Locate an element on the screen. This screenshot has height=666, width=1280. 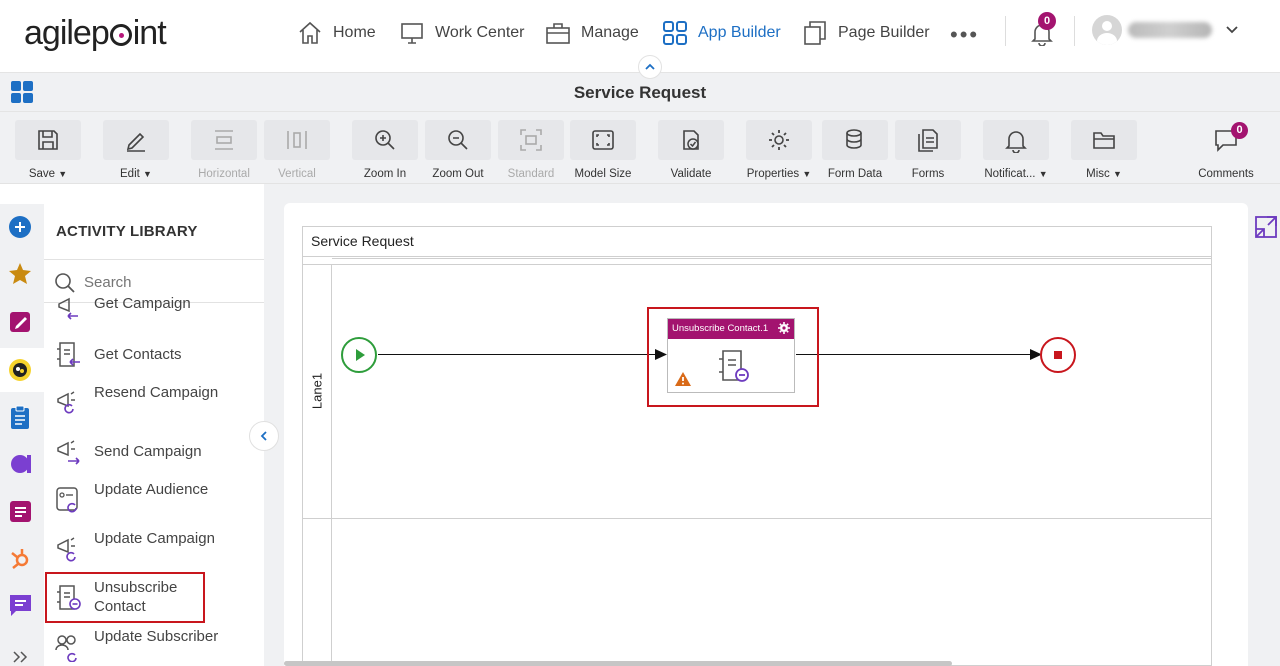
hubspot-icon is located at coordinates (21, 558).